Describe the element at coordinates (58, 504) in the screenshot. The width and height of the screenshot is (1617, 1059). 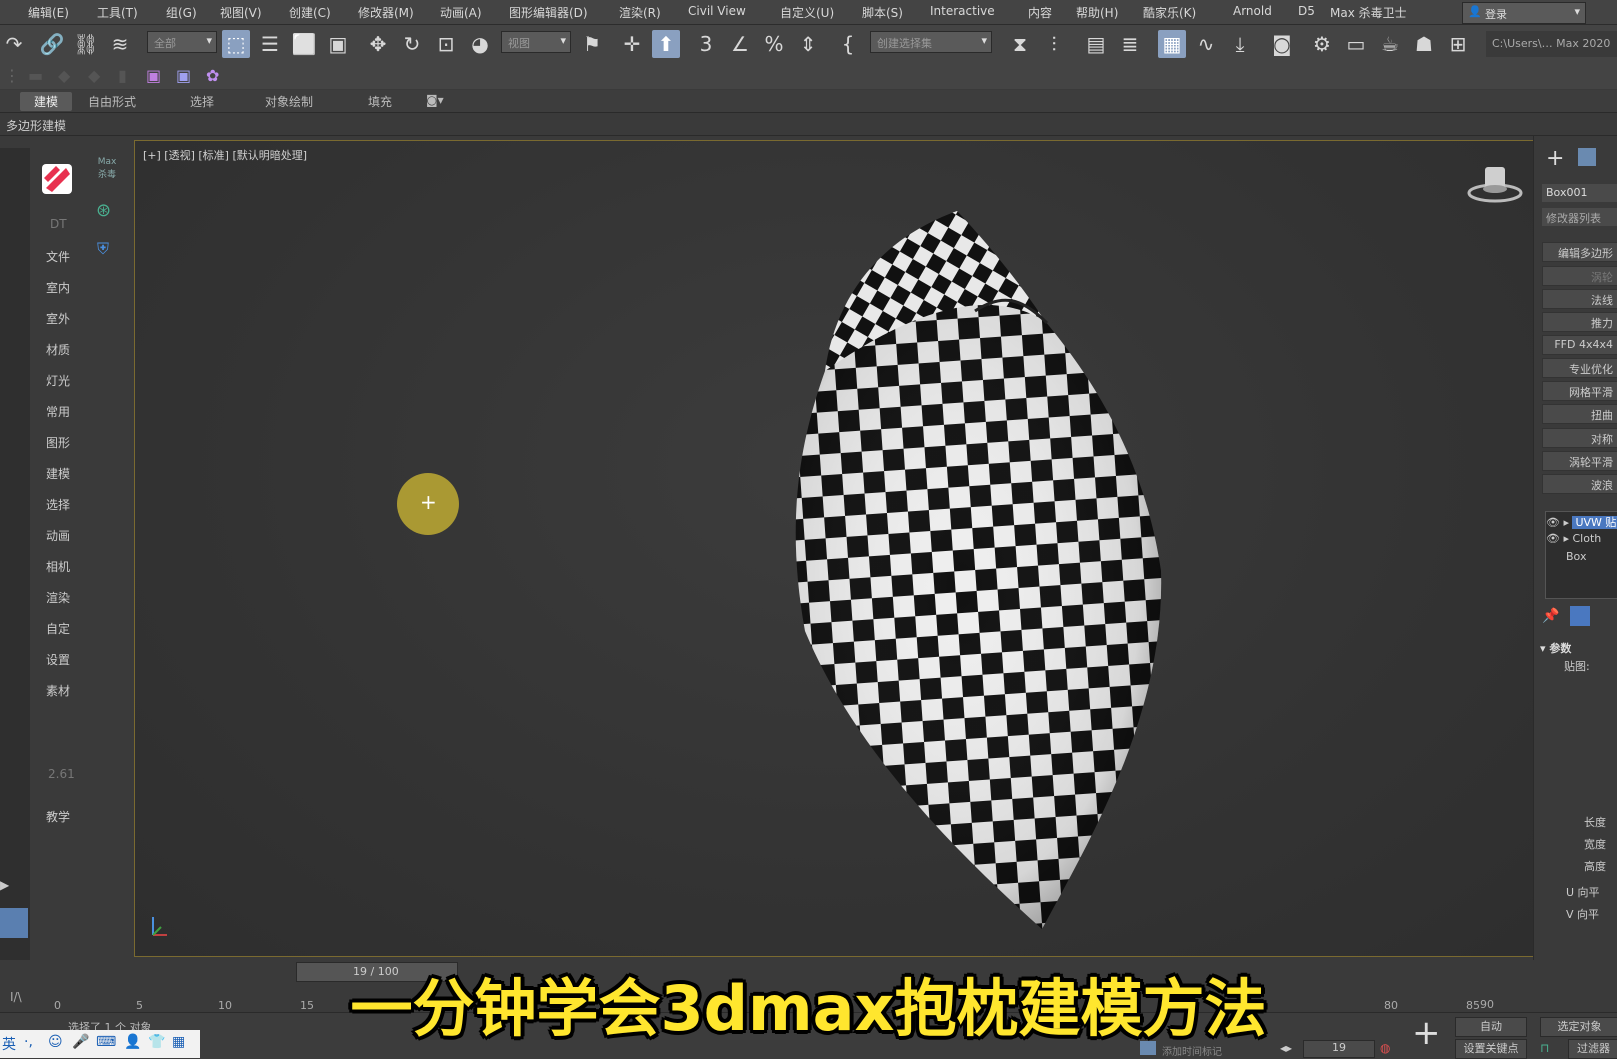
I see `left-item-selection: 选择` at that location.